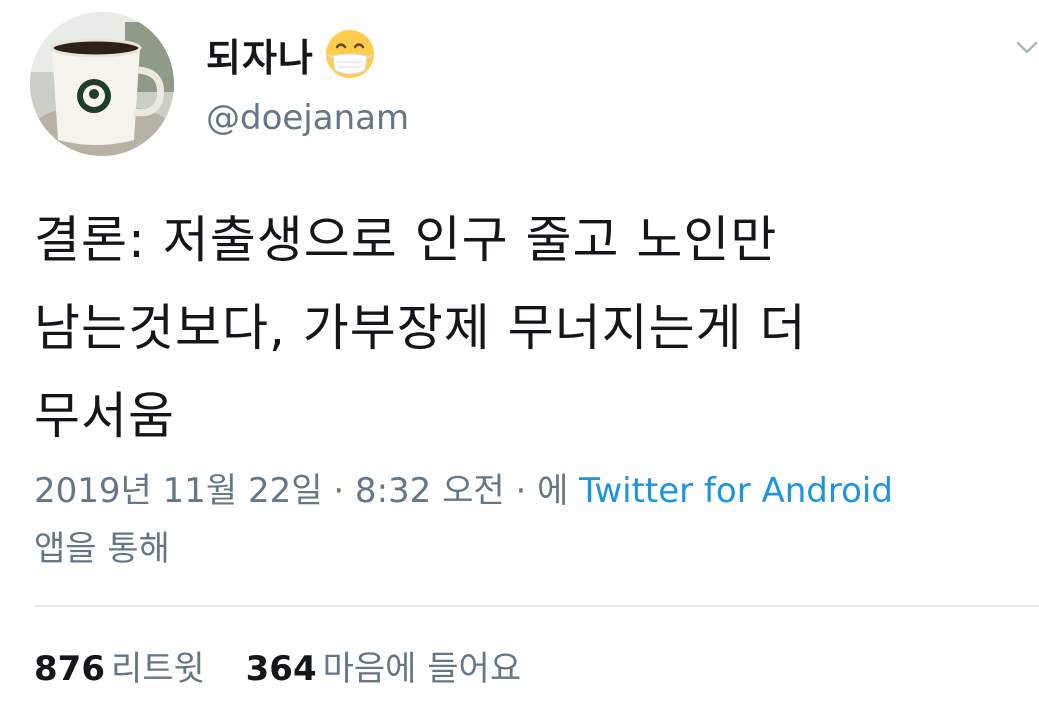  Describe the element at coordinates (406, 240) in the screenshot. I see `tweet-text-line: 결론: 저출생으로 인구 줄고 노인만` at that location.